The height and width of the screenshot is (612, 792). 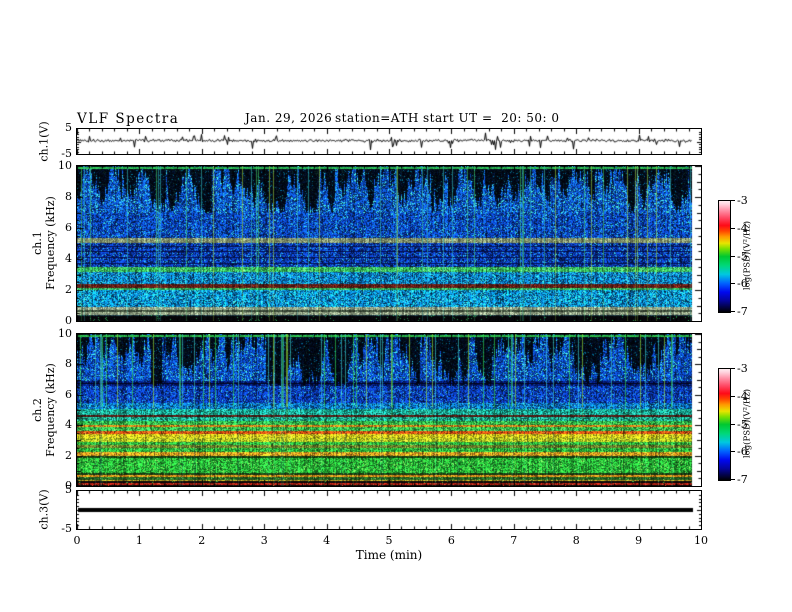 I want to click on freq-tick-label-ch2: 8, so click(x=68, y=364).